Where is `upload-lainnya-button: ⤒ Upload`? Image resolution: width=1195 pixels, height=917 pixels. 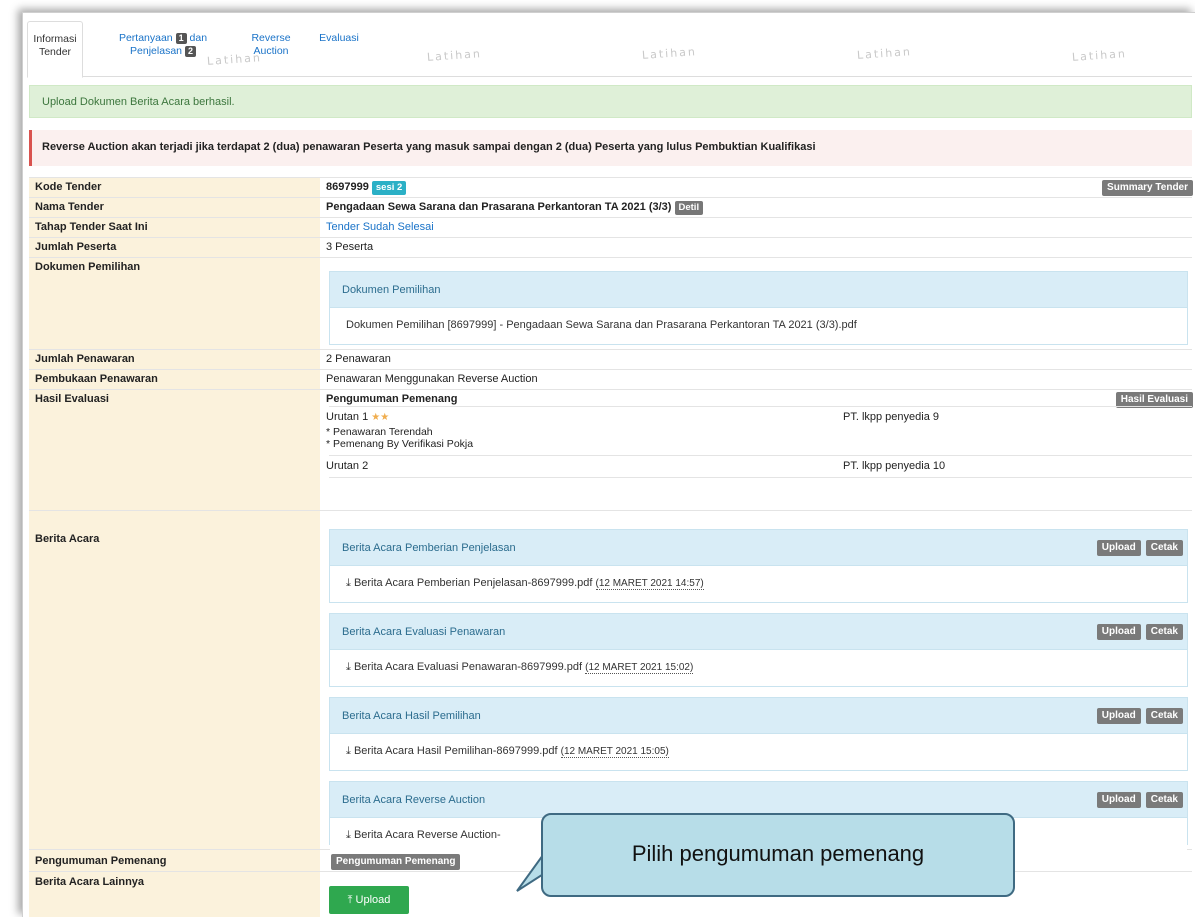
upload-lainnya-button: ⤒ Upload is located at coordinates (369, 900).